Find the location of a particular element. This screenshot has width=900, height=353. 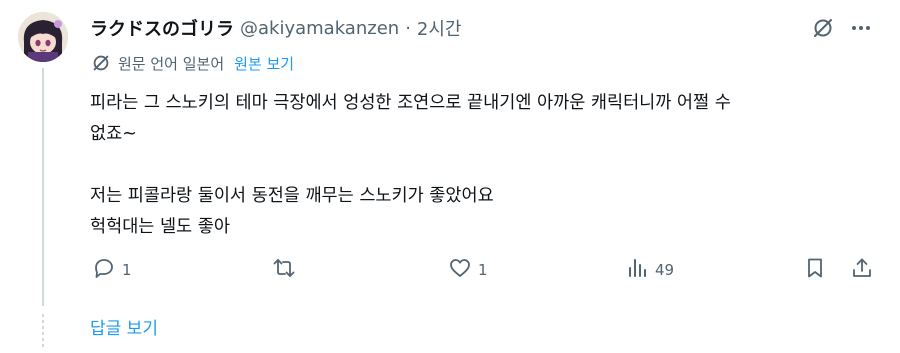

show-original-link: 원본 보기 is located at coordinates (264, 63).